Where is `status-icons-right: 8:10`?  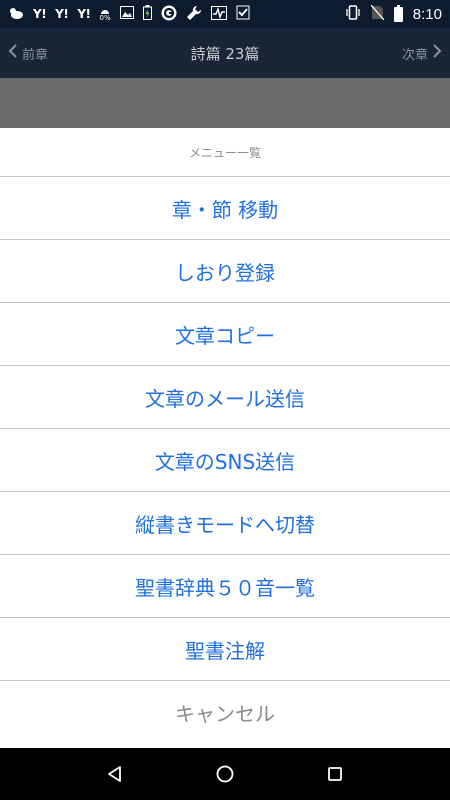
status-icons-right: 8:10 is located at coordinates (393, 13).